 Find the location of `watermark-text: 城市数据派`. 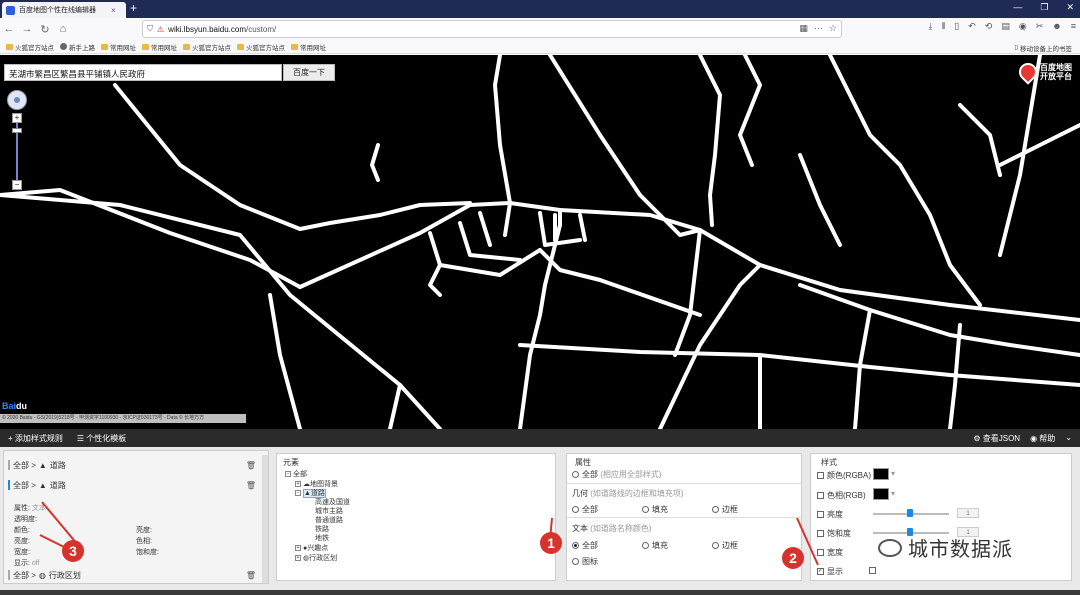

watermark-text: 城市数据派 is located at coordinates (960, 550).